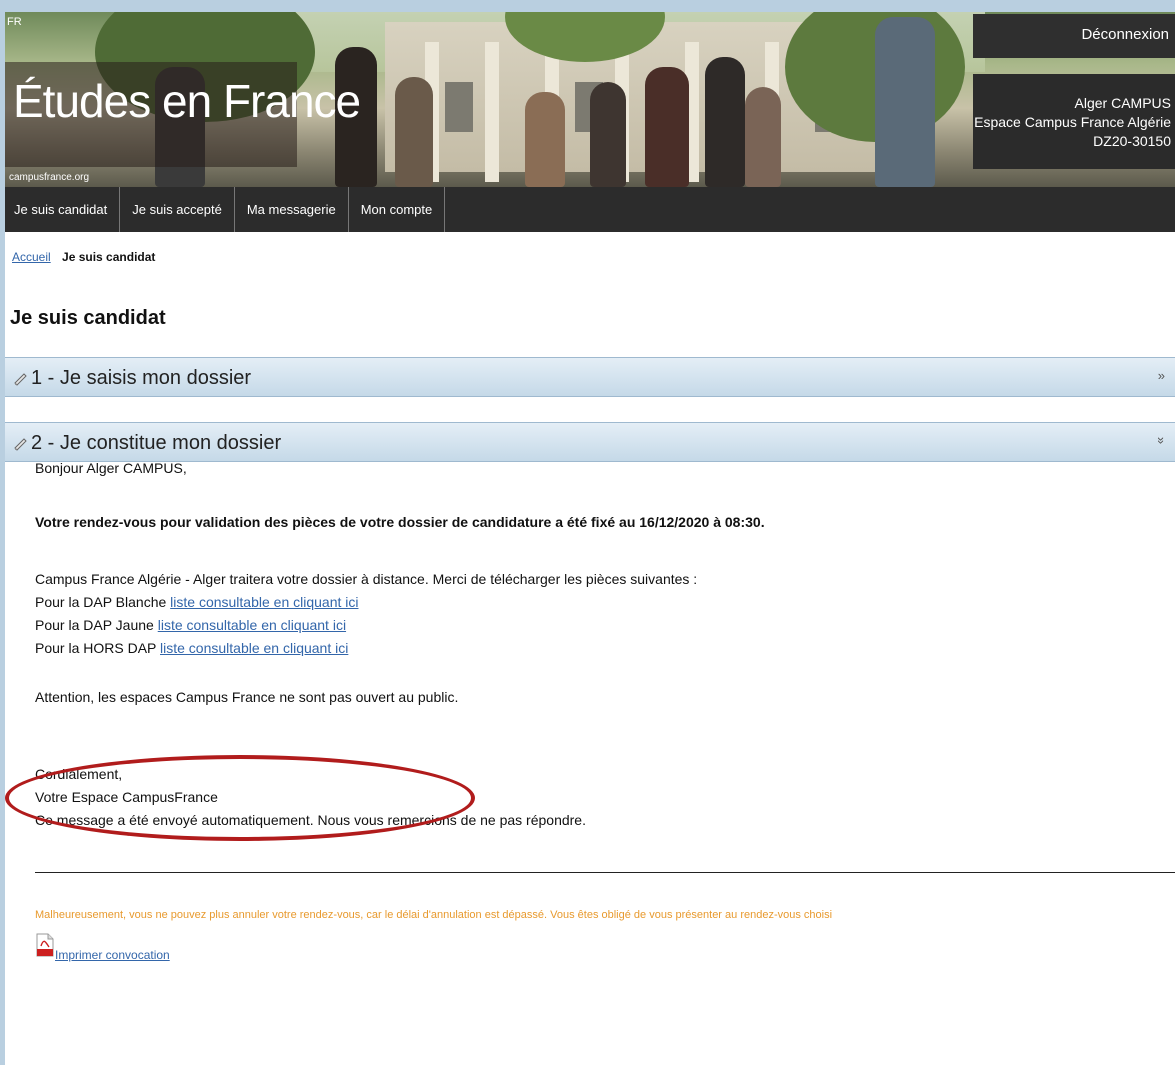 The height and width of the screenshot is (1065, 1175). I want to click on user-space: Espace Campus France Algérie, so click(1072, 122).